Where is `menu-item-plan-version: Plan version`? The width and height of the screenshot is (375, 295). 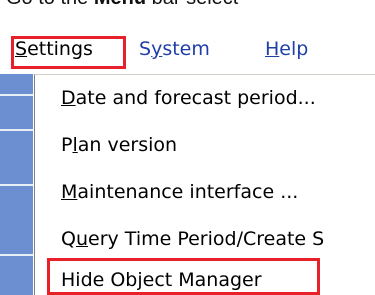 menu-item-plan-version: Plan version is located at coordinates (119, 145).